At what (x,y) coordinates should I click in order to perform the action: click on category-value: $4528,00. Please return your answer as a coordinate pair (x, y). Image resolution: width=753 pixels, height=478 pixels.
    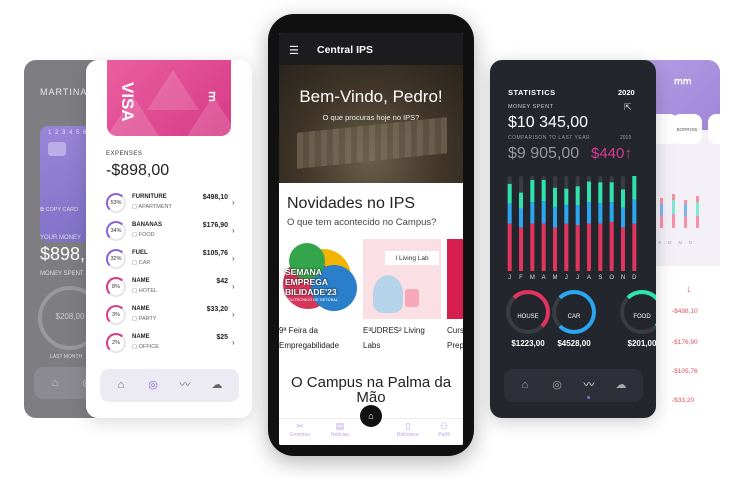
    Looking at the image, I should click on (574, 343).